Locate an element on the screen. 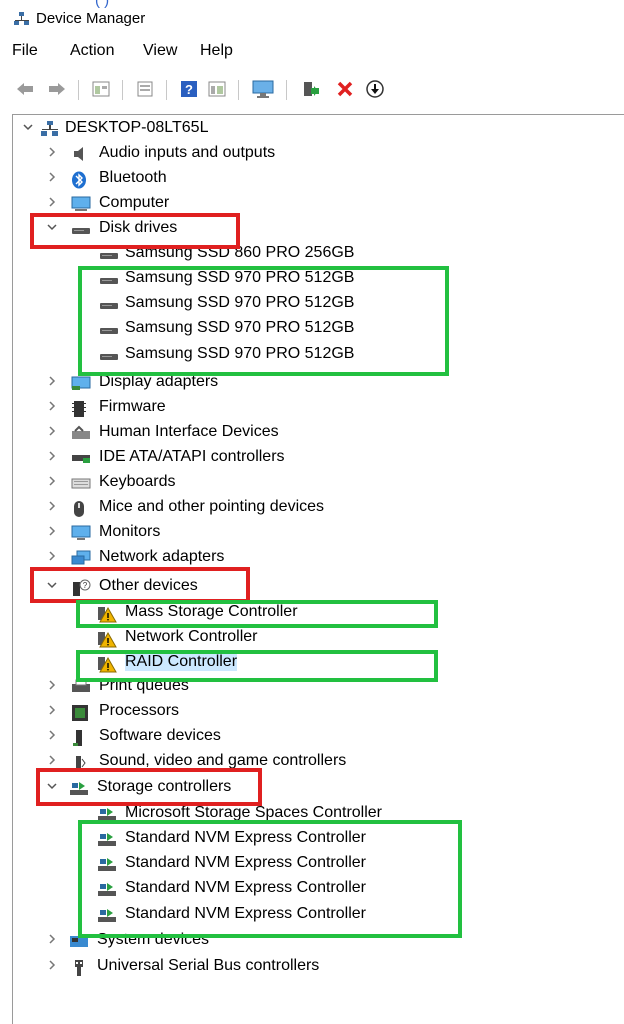 This screenshot has width=624, height=1024. tree-item-processors: Processors is located at coordinates (313, 712).